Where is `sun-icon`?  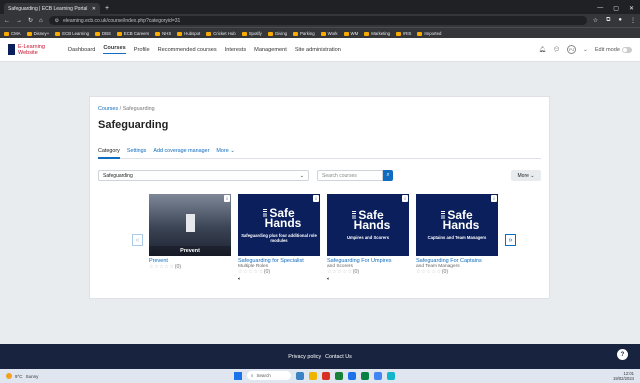 sun-icon is located at coordinates (9, 376).